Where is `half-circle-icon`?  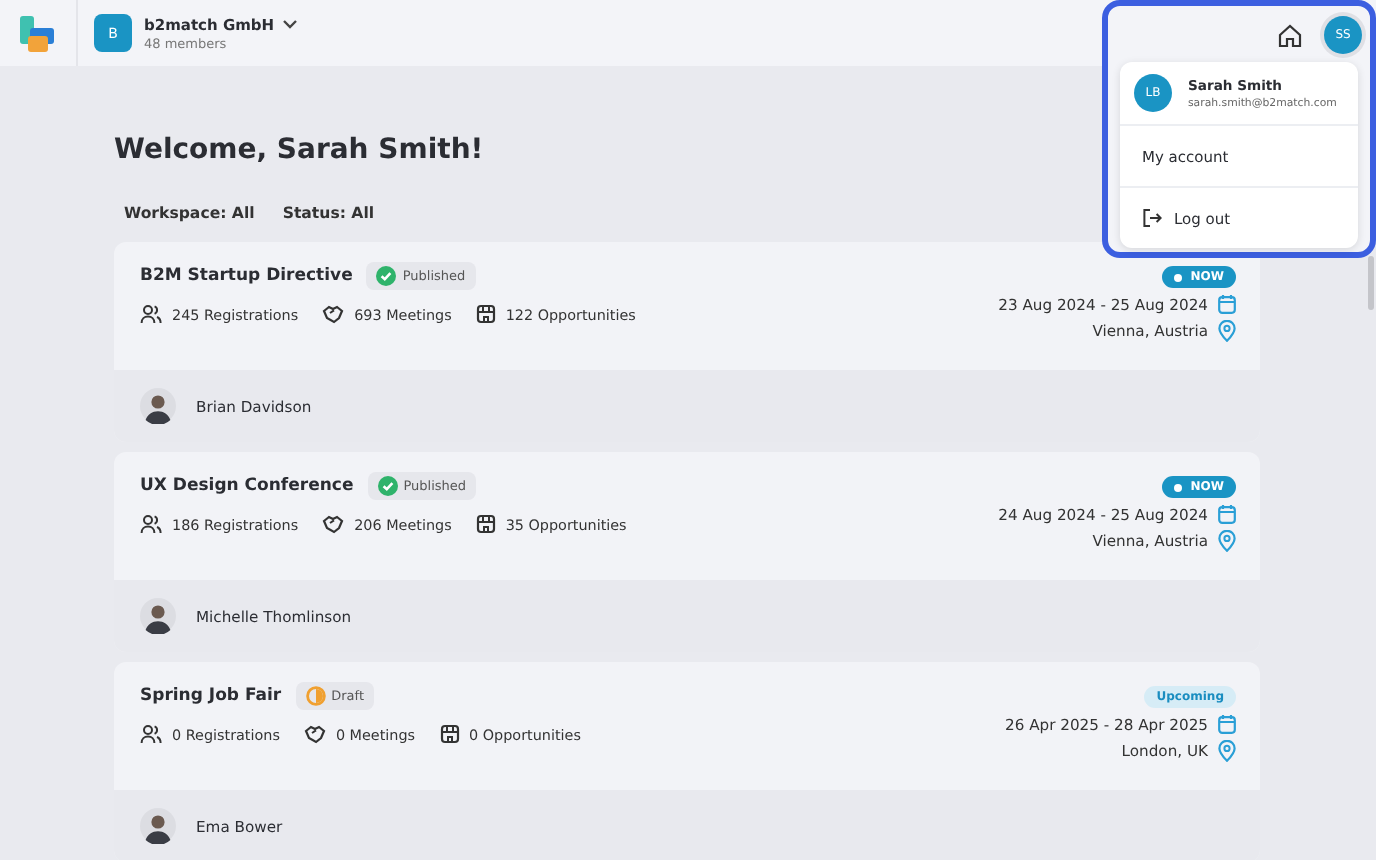
half-circle-icon is located at coordinates (315, 696).